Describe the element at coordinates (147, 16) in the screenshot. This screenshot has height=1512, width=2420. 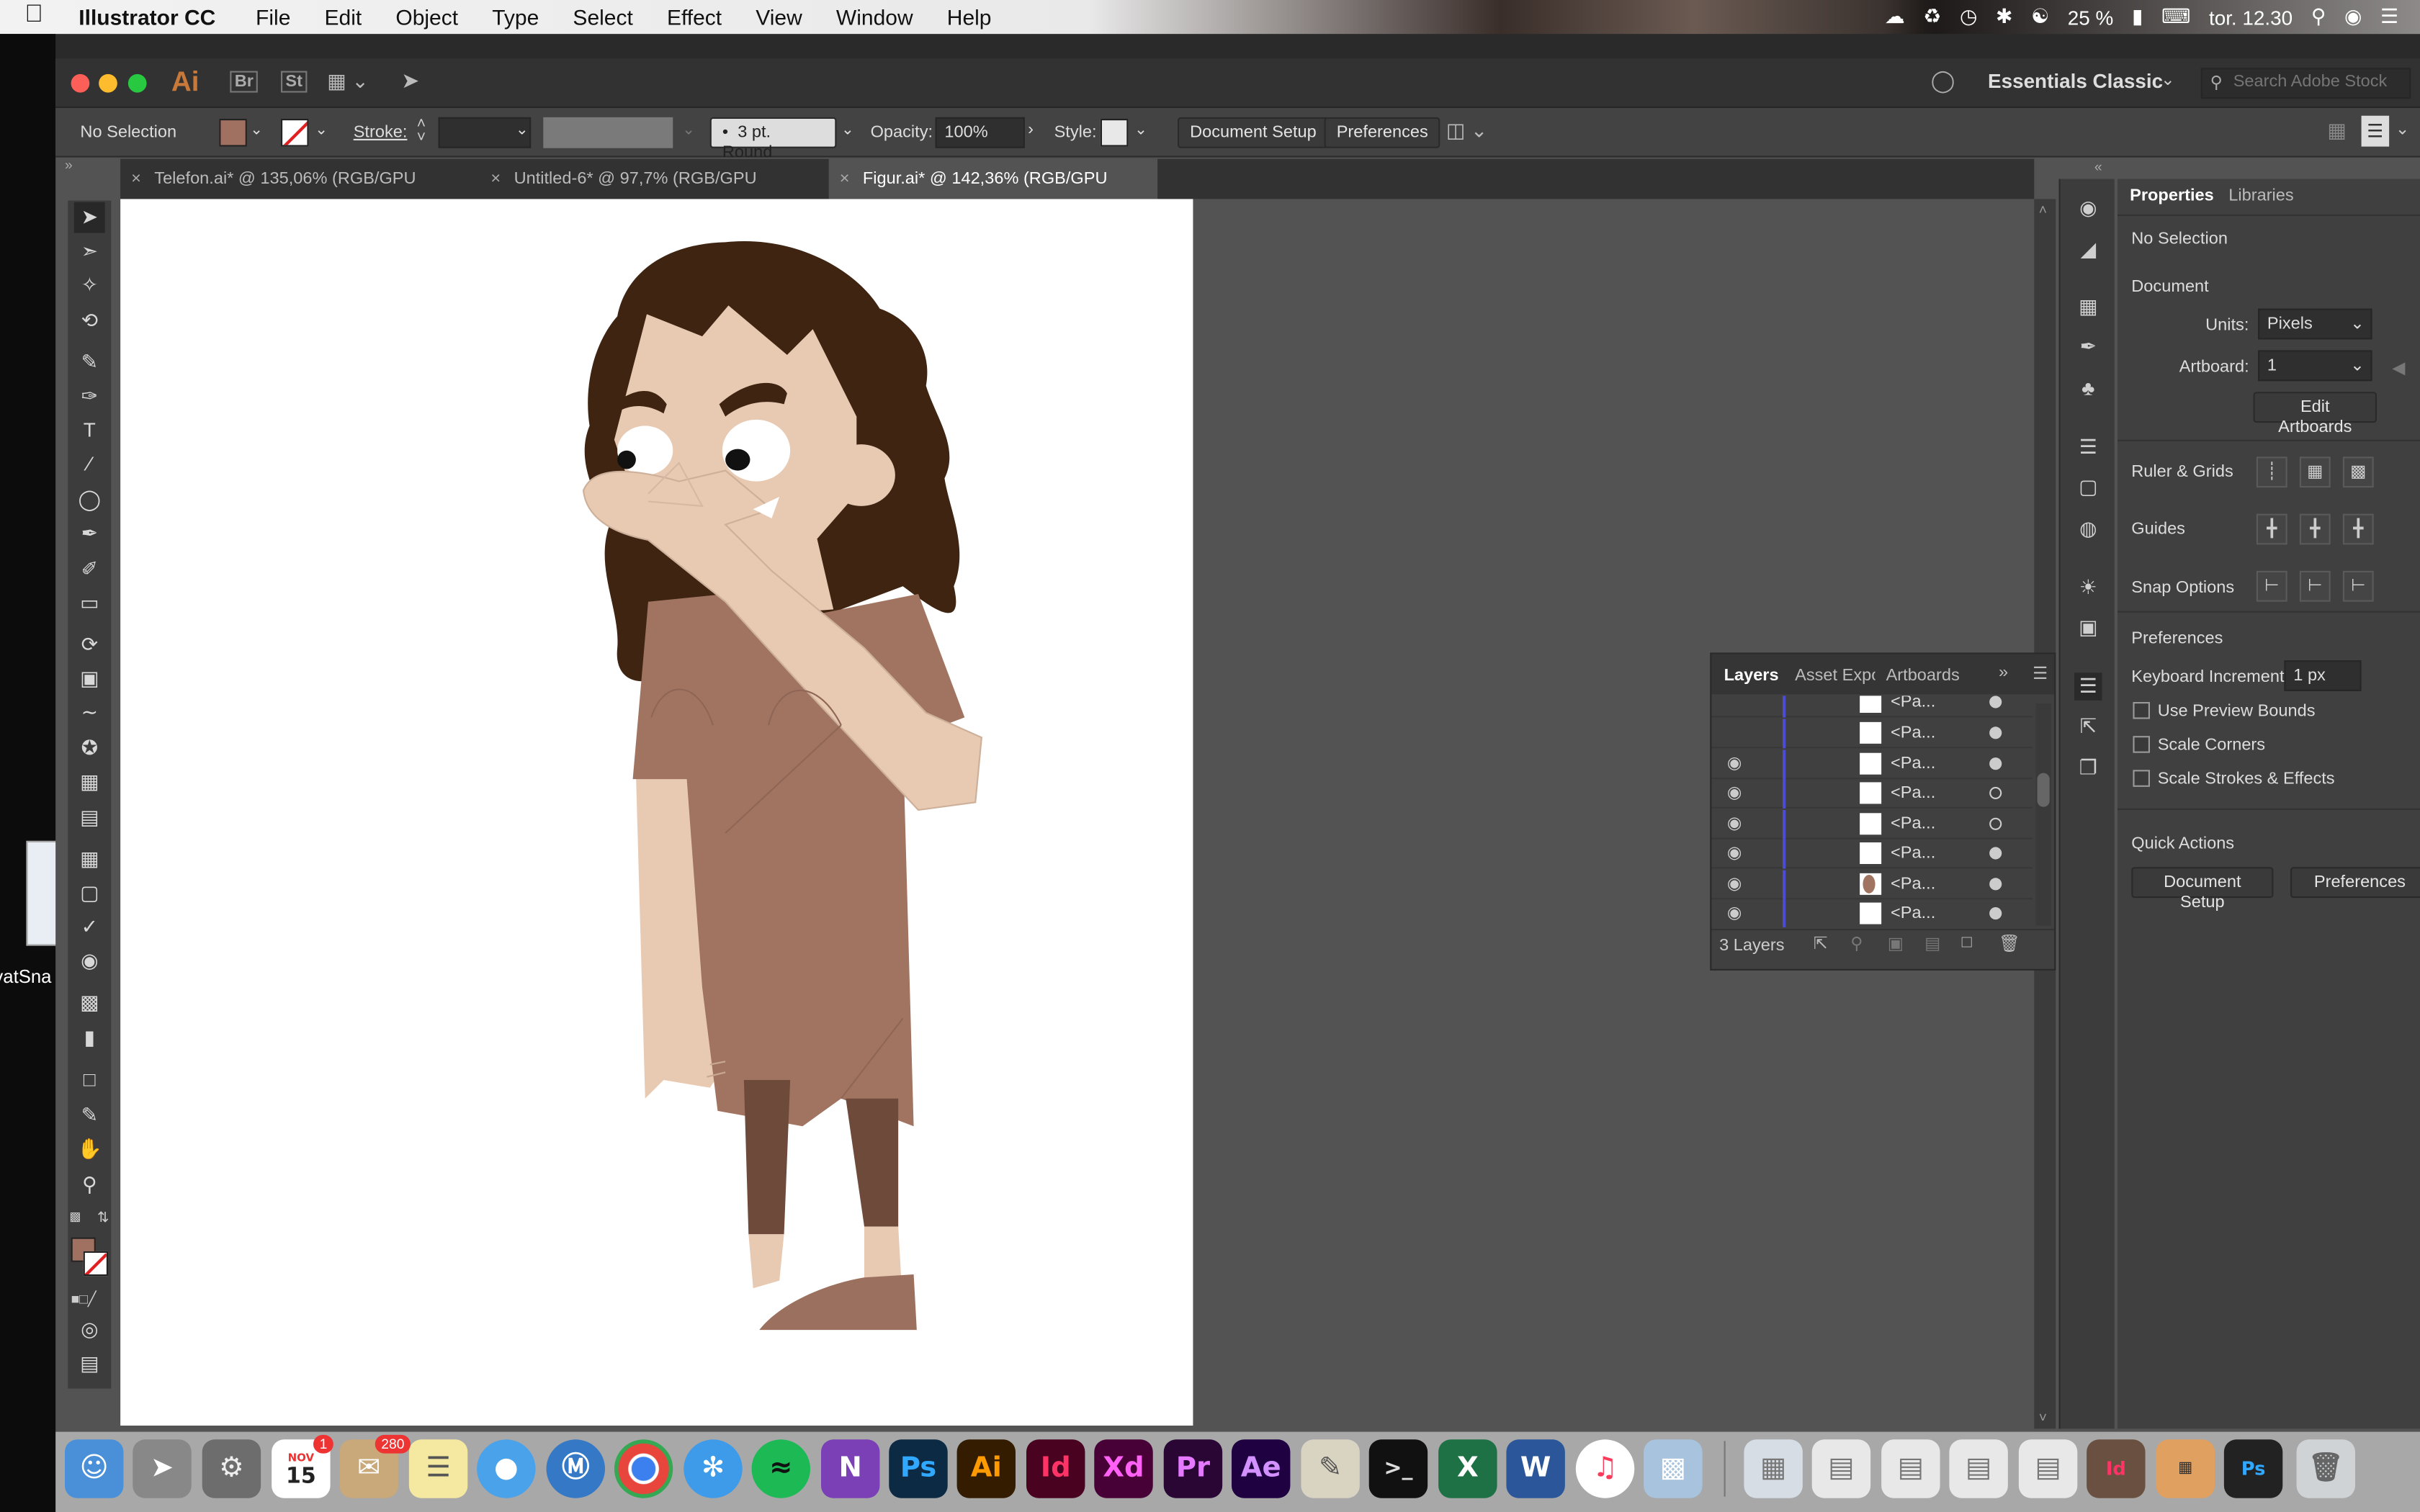
I see `app-menu: Illustrator CC` at that location.